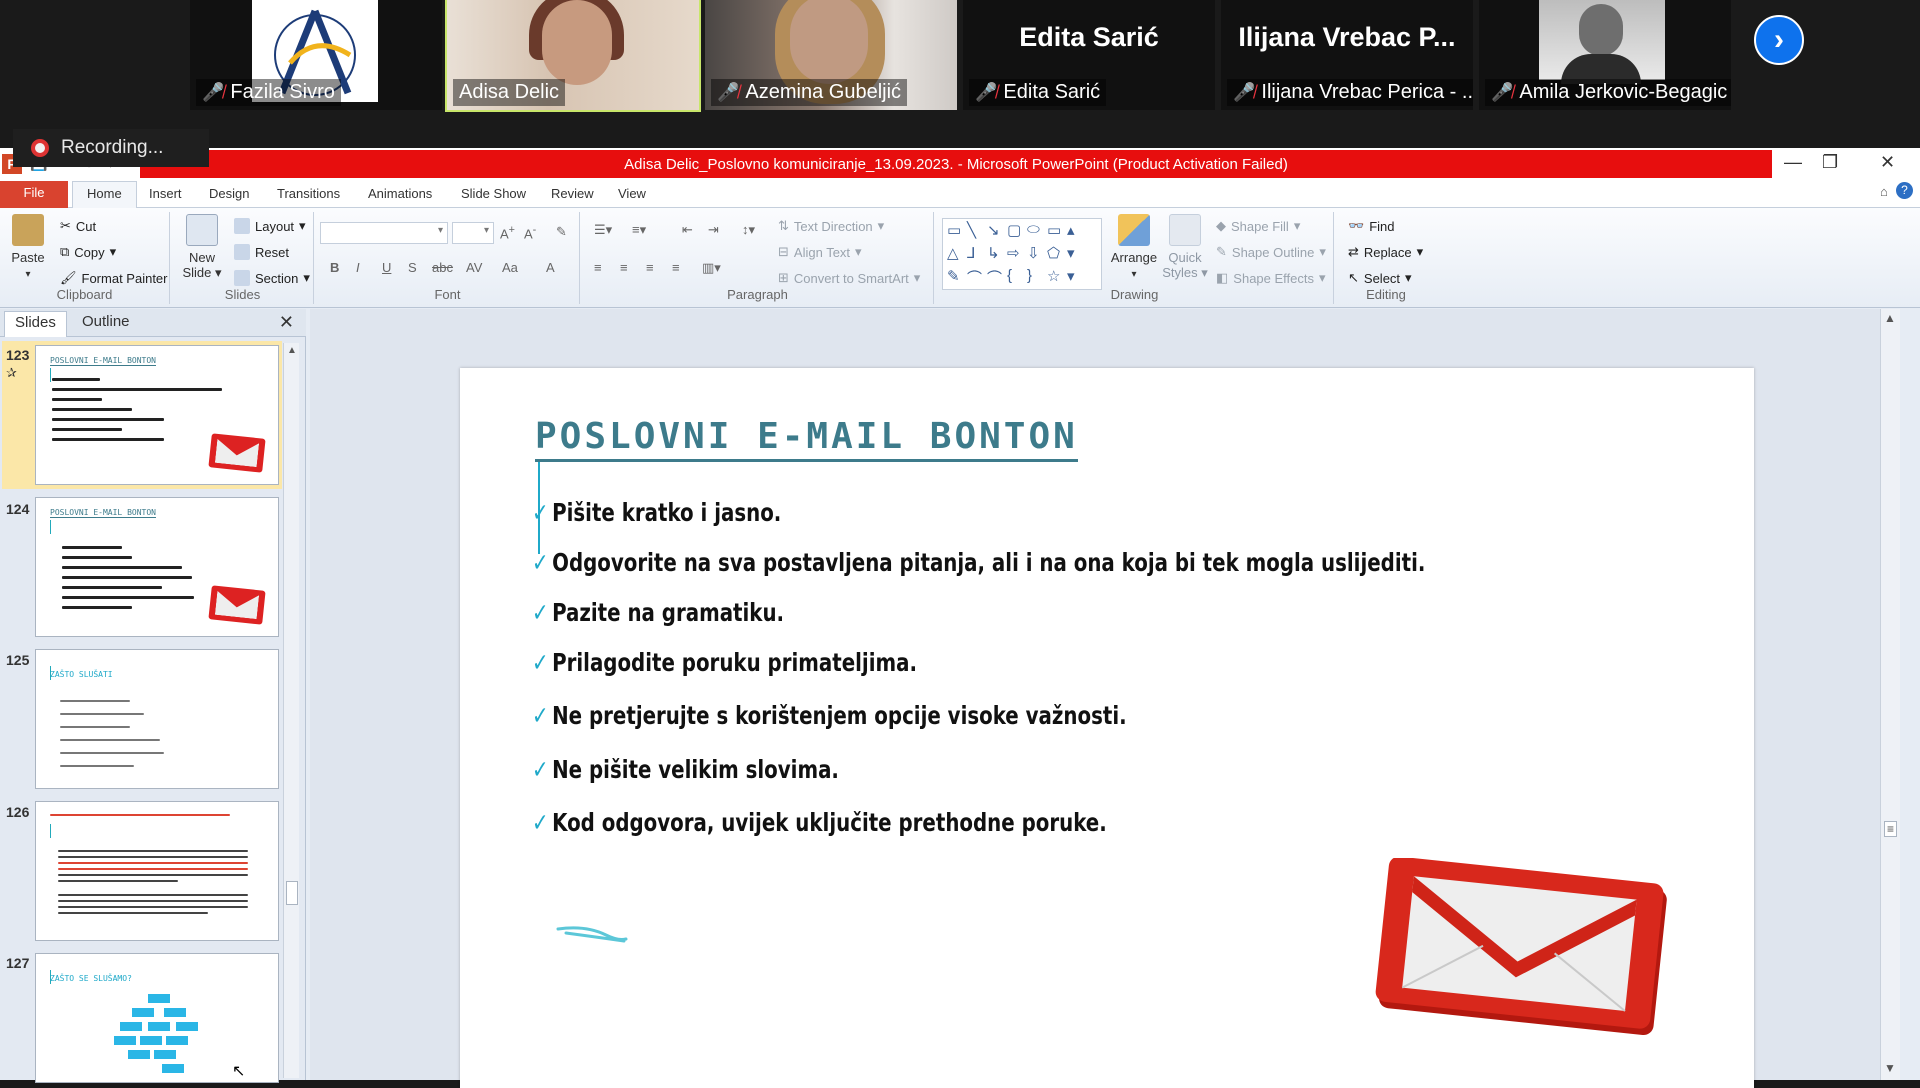 The image size is (1920, 1088). What do you see at coordinates (474, 267) in the screenshot?
I see `character-spacing-icon: AV` at bounding box center [474, 267].